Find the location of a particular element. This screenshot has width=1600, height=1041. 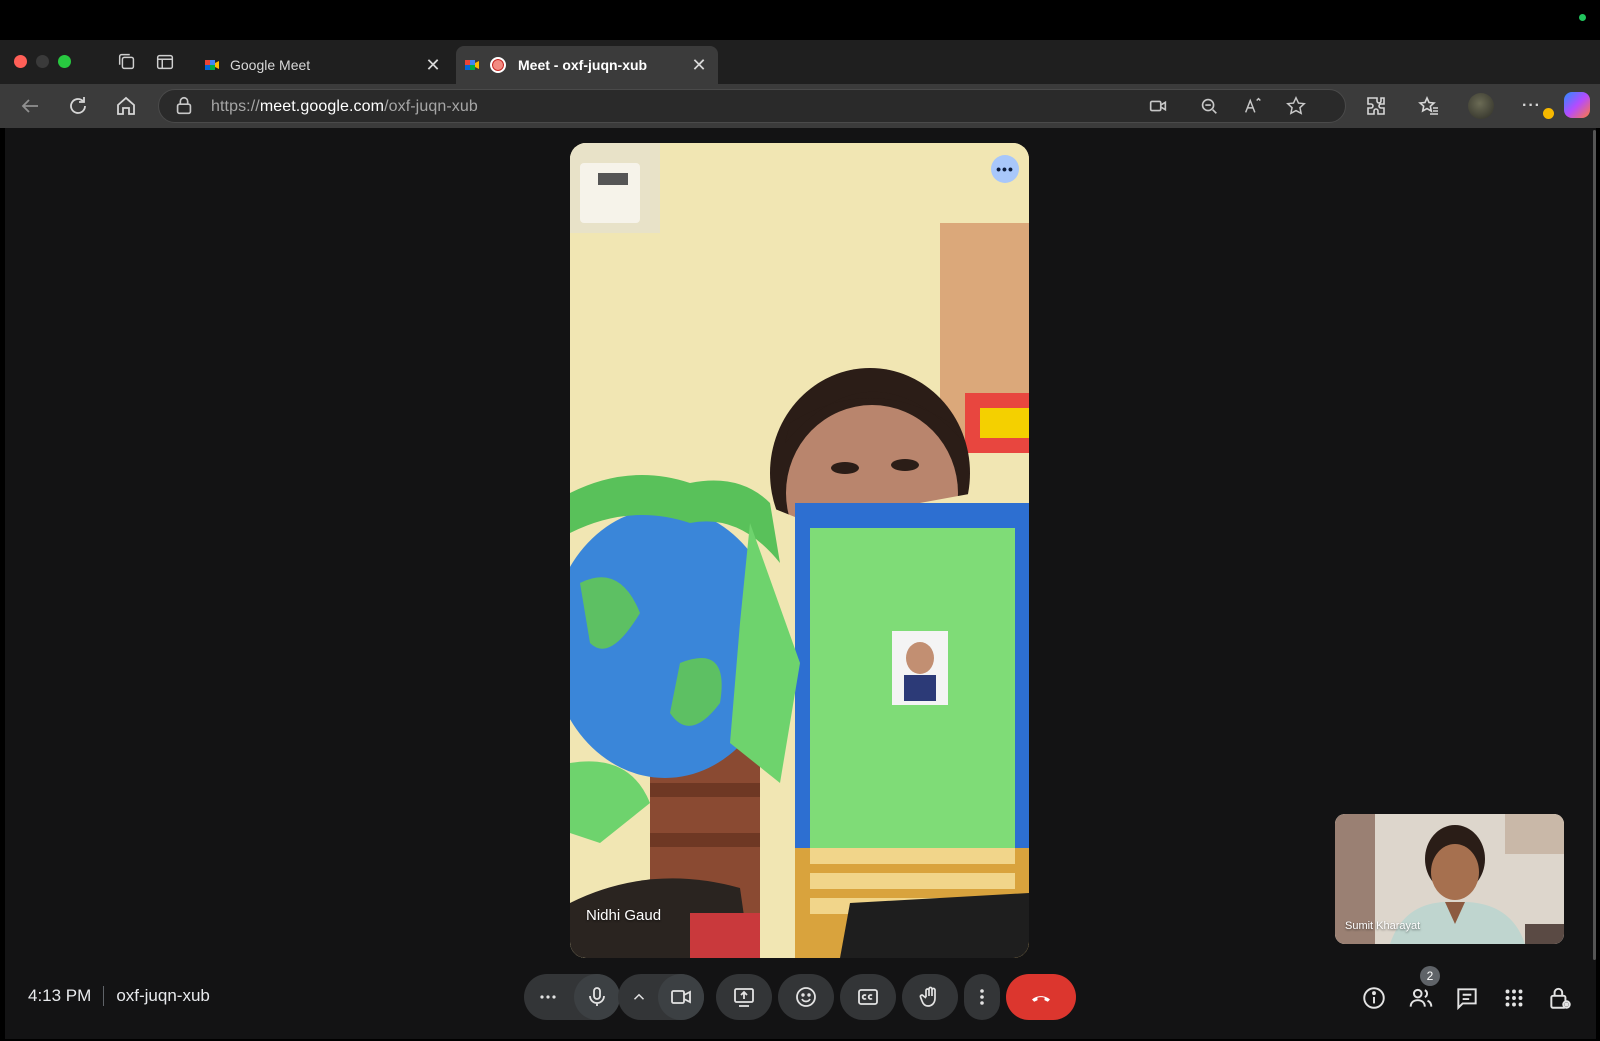

window-maximize-button is located at coordinates (64, 61).